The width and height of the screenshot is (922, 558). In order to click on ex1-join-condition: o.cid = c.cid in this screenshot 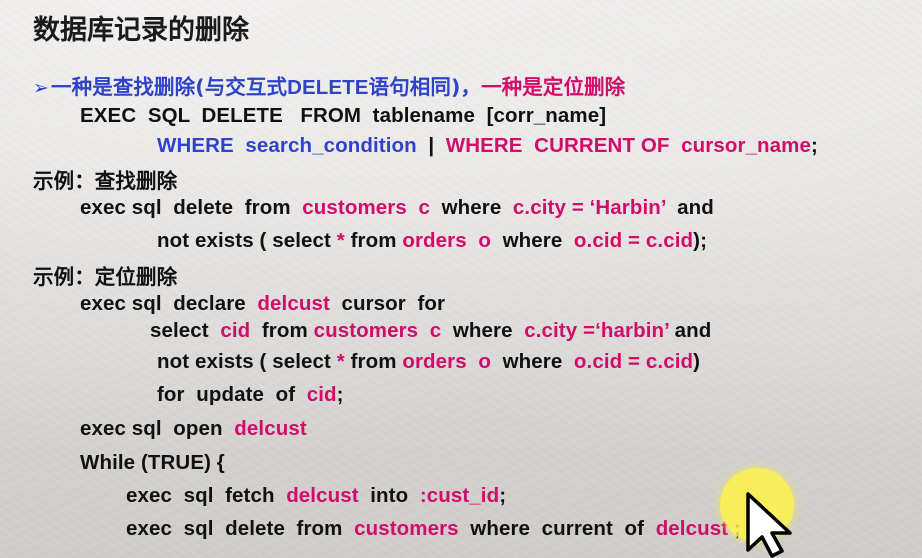, I will do `click(633, 240)`.